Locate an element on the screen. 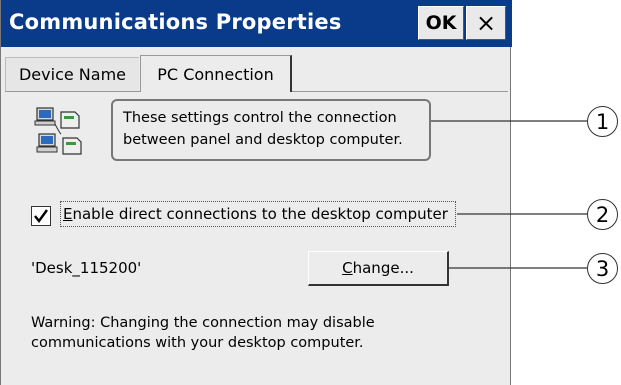  info-line-2: between panel and desktop computer. is located at coordinates (263, 140).